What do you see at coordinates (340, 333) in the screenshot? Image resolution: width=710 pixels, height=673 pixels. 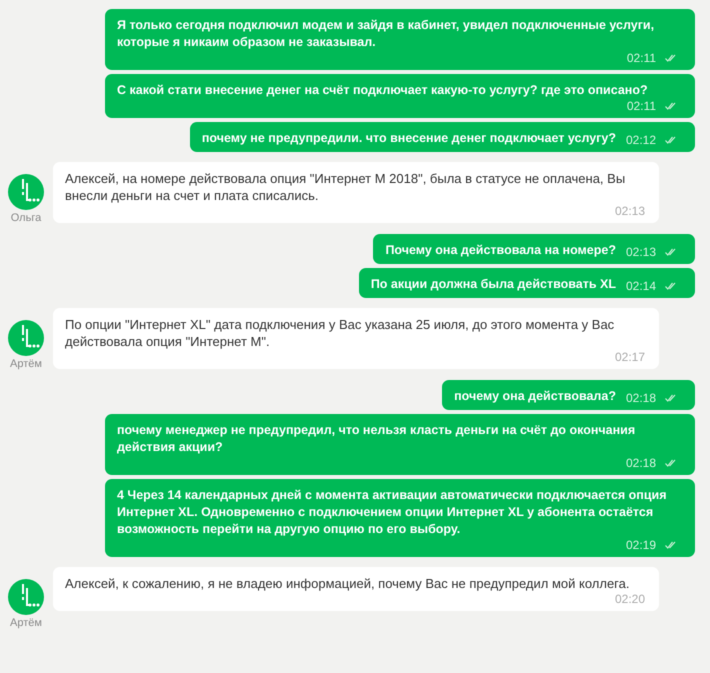 I see `message-text: По опции "Интернет XL" дата подключения у Вас указана 25 июля, до этого момента у Вас действовала опция "Интернет M".` at bounding box center [340, 333].